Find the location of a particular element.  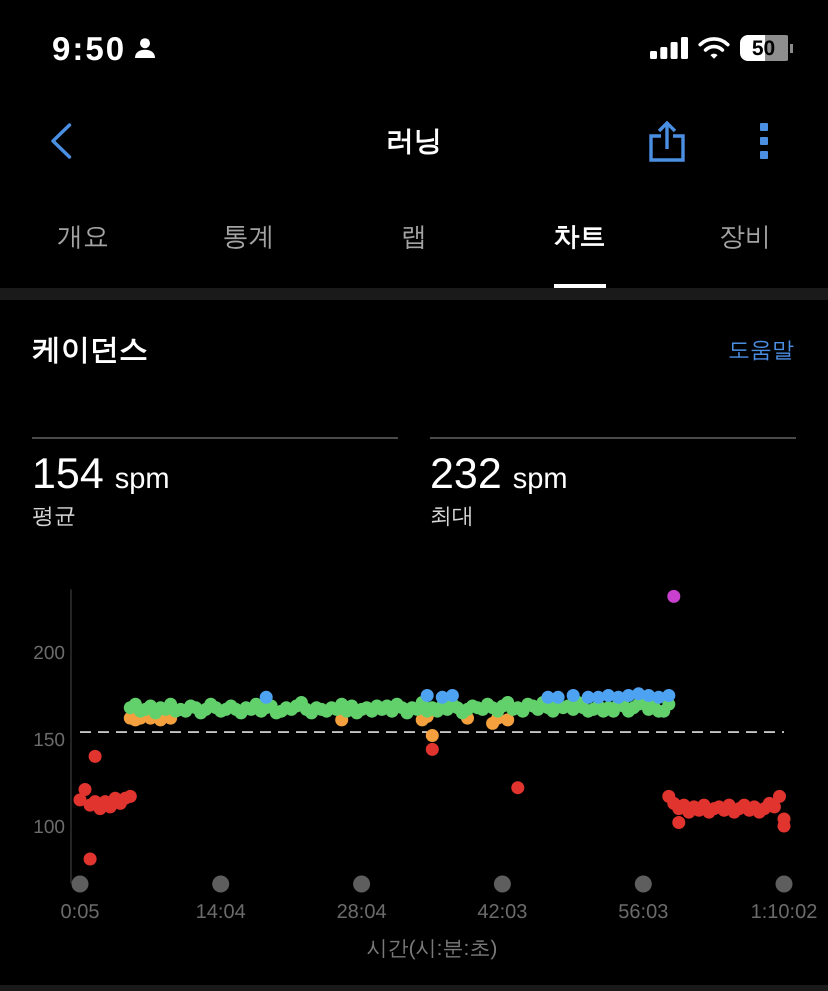

x-axis-label: 14:04 is located at coordinates (221, 911).